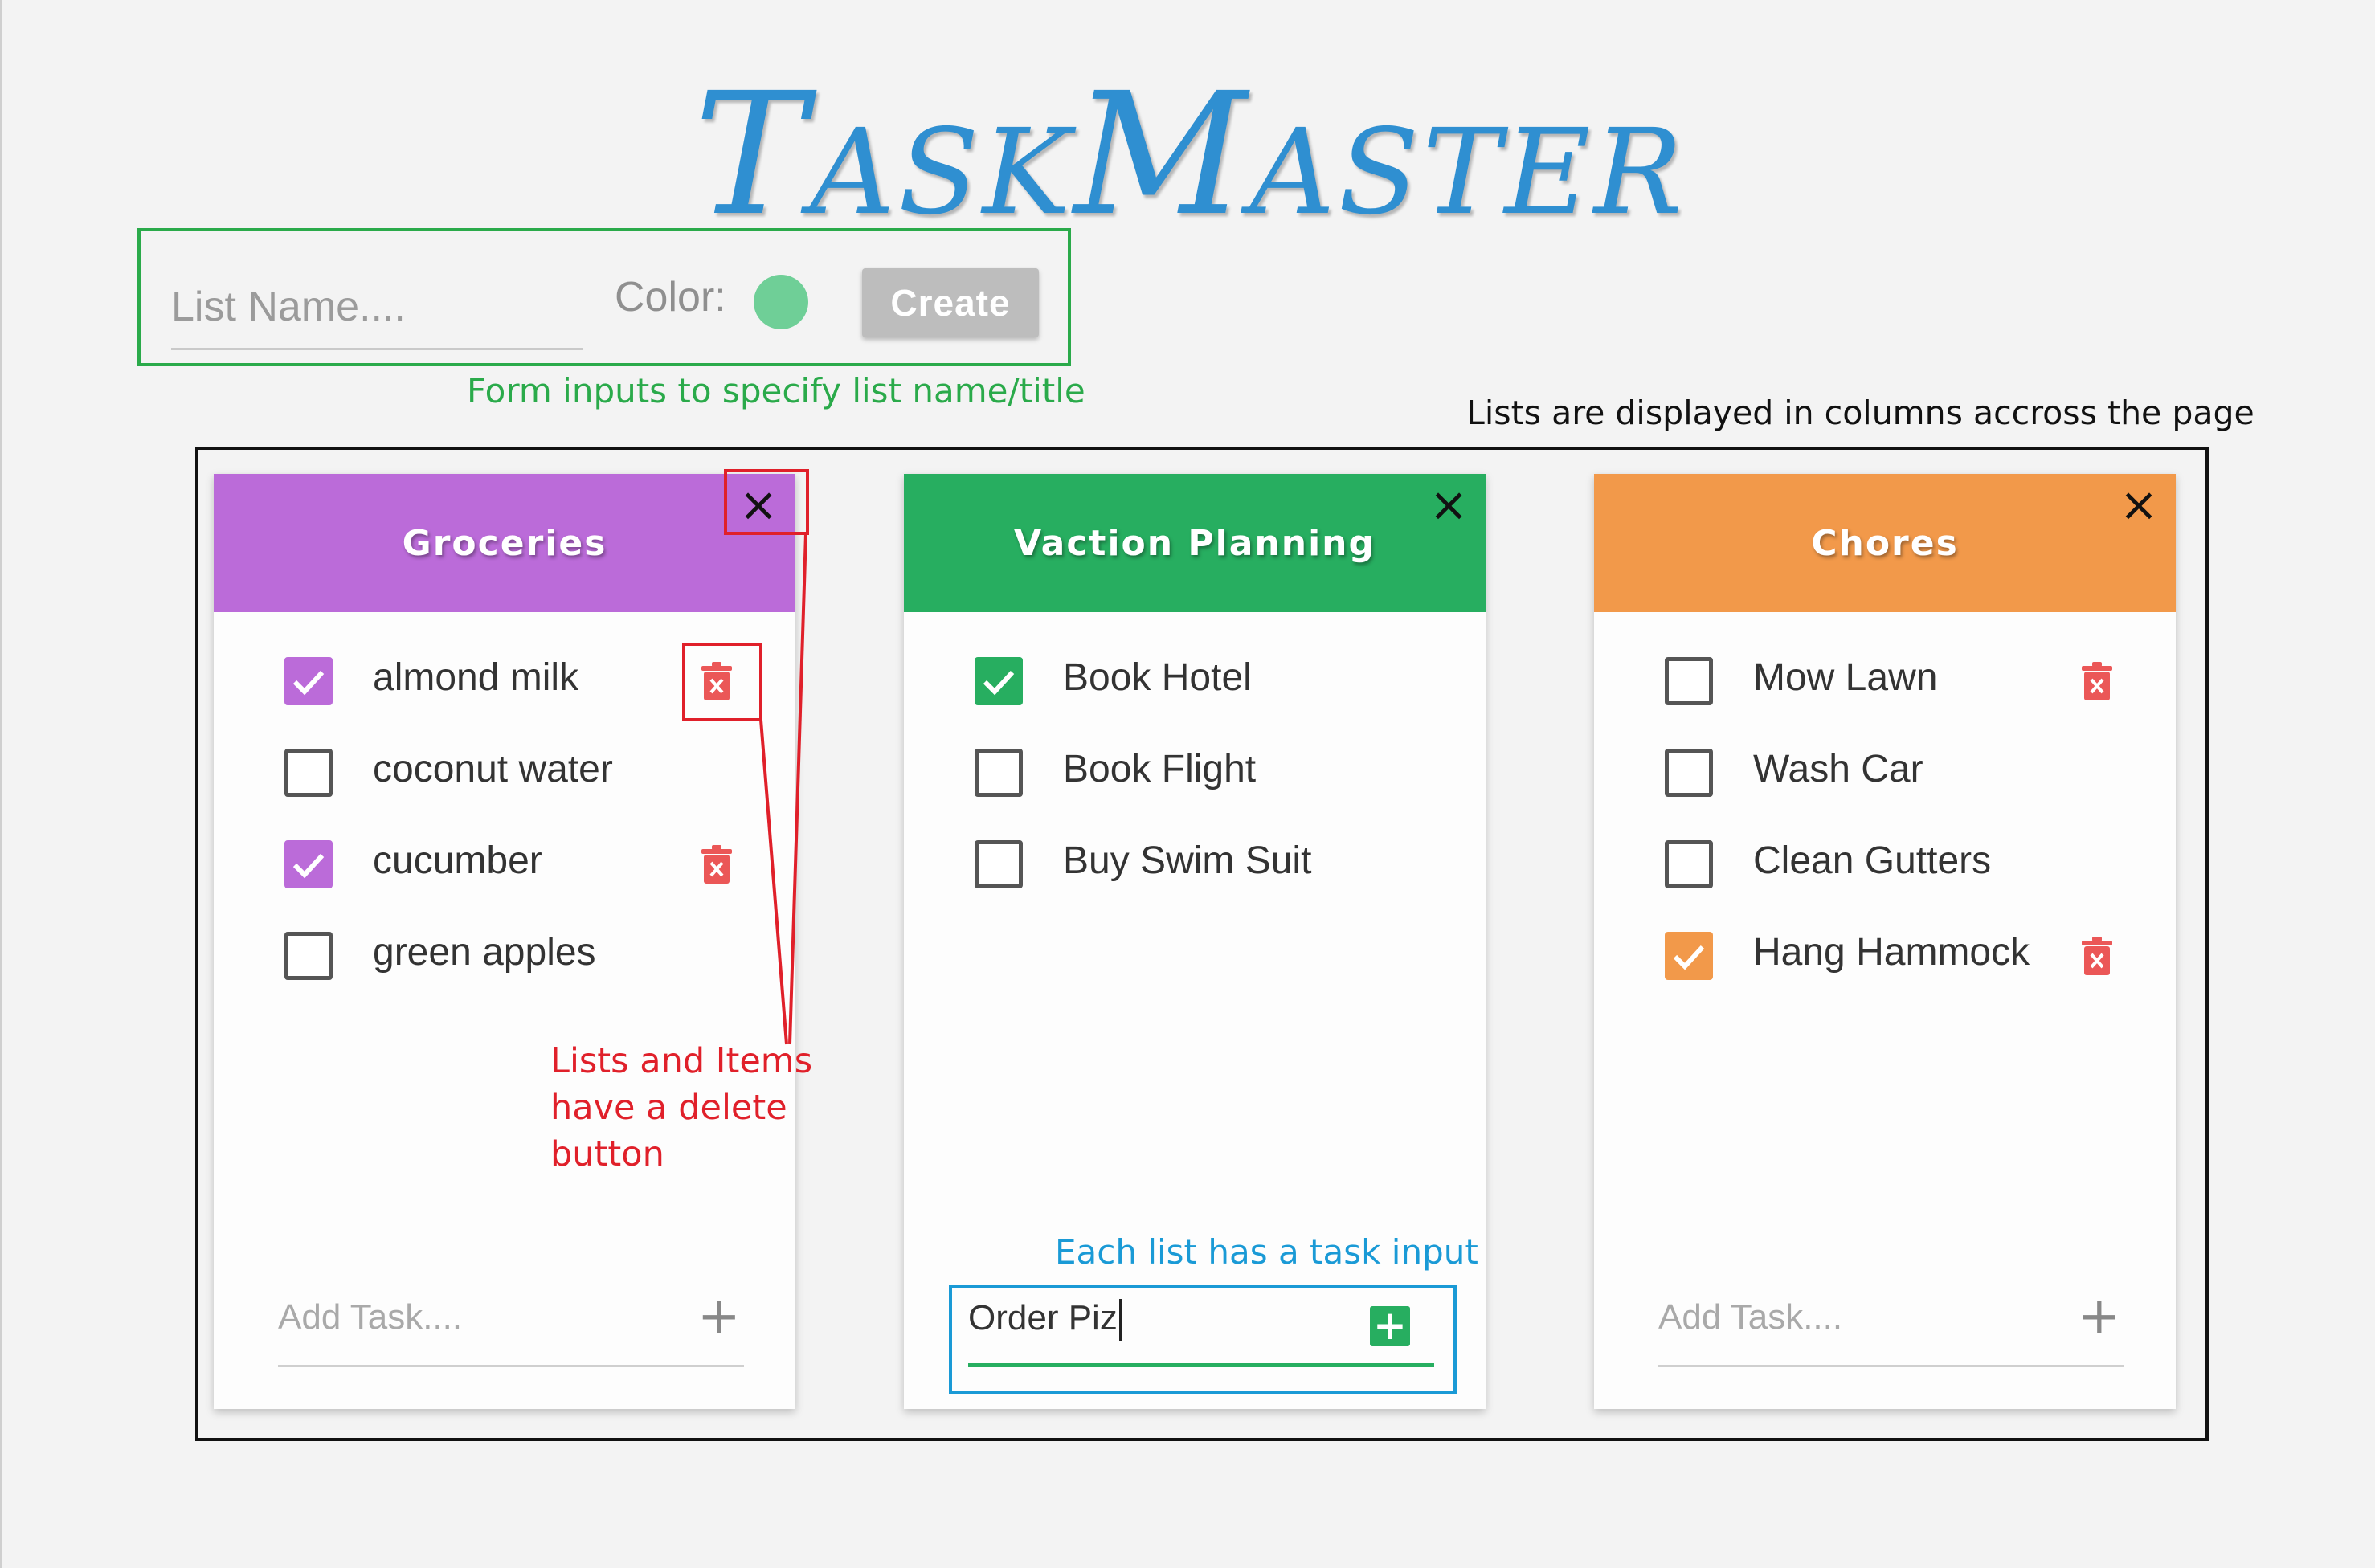 This screenshot has width=2375, height=1568. Describe the element at coordinates (1838, 769) in the screenshot. I see `task-text: Wash Car` at that location.